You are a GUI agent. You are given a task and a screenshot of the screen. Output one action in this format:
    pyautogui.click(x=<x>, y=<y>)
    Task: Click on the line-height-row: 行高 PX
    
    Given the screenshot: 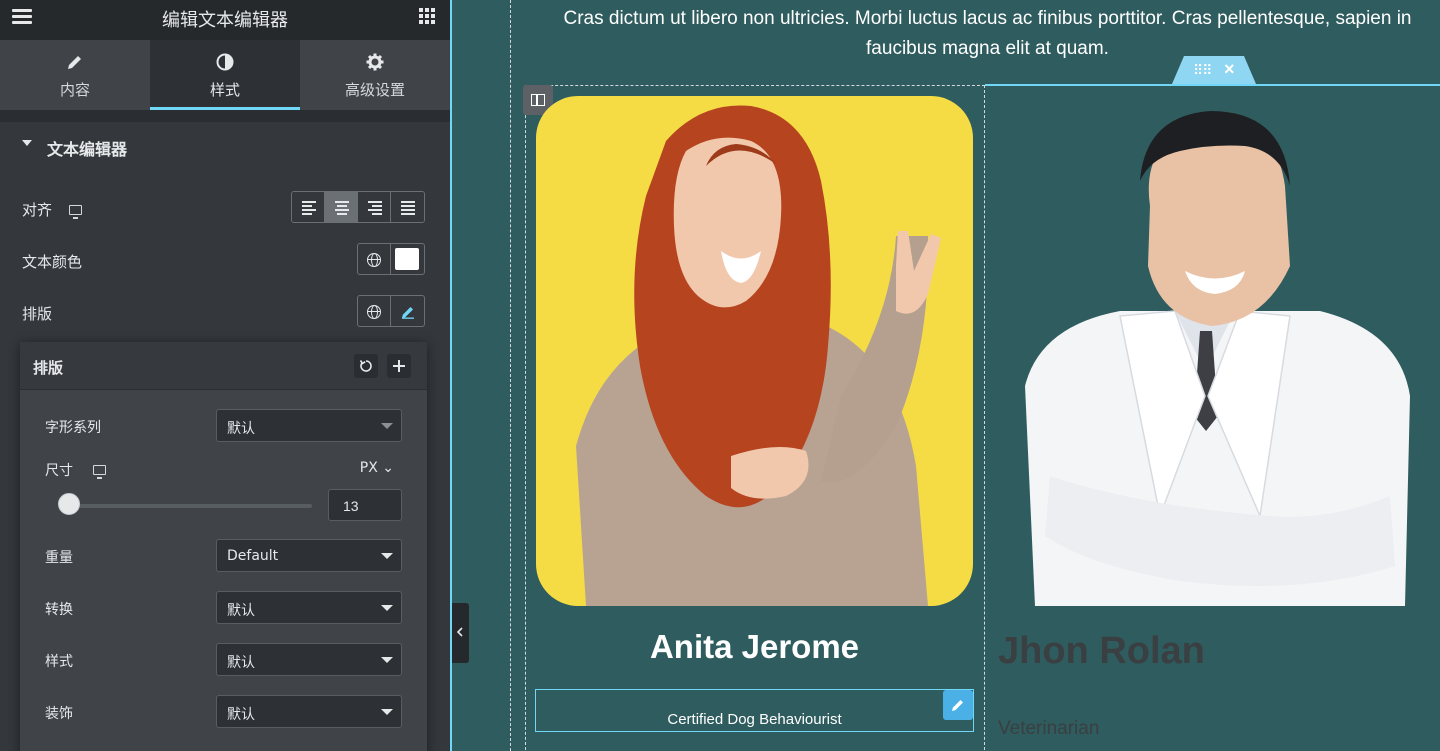 What is the action you would take?
    pyautogui.click(x=223, y=746)
    